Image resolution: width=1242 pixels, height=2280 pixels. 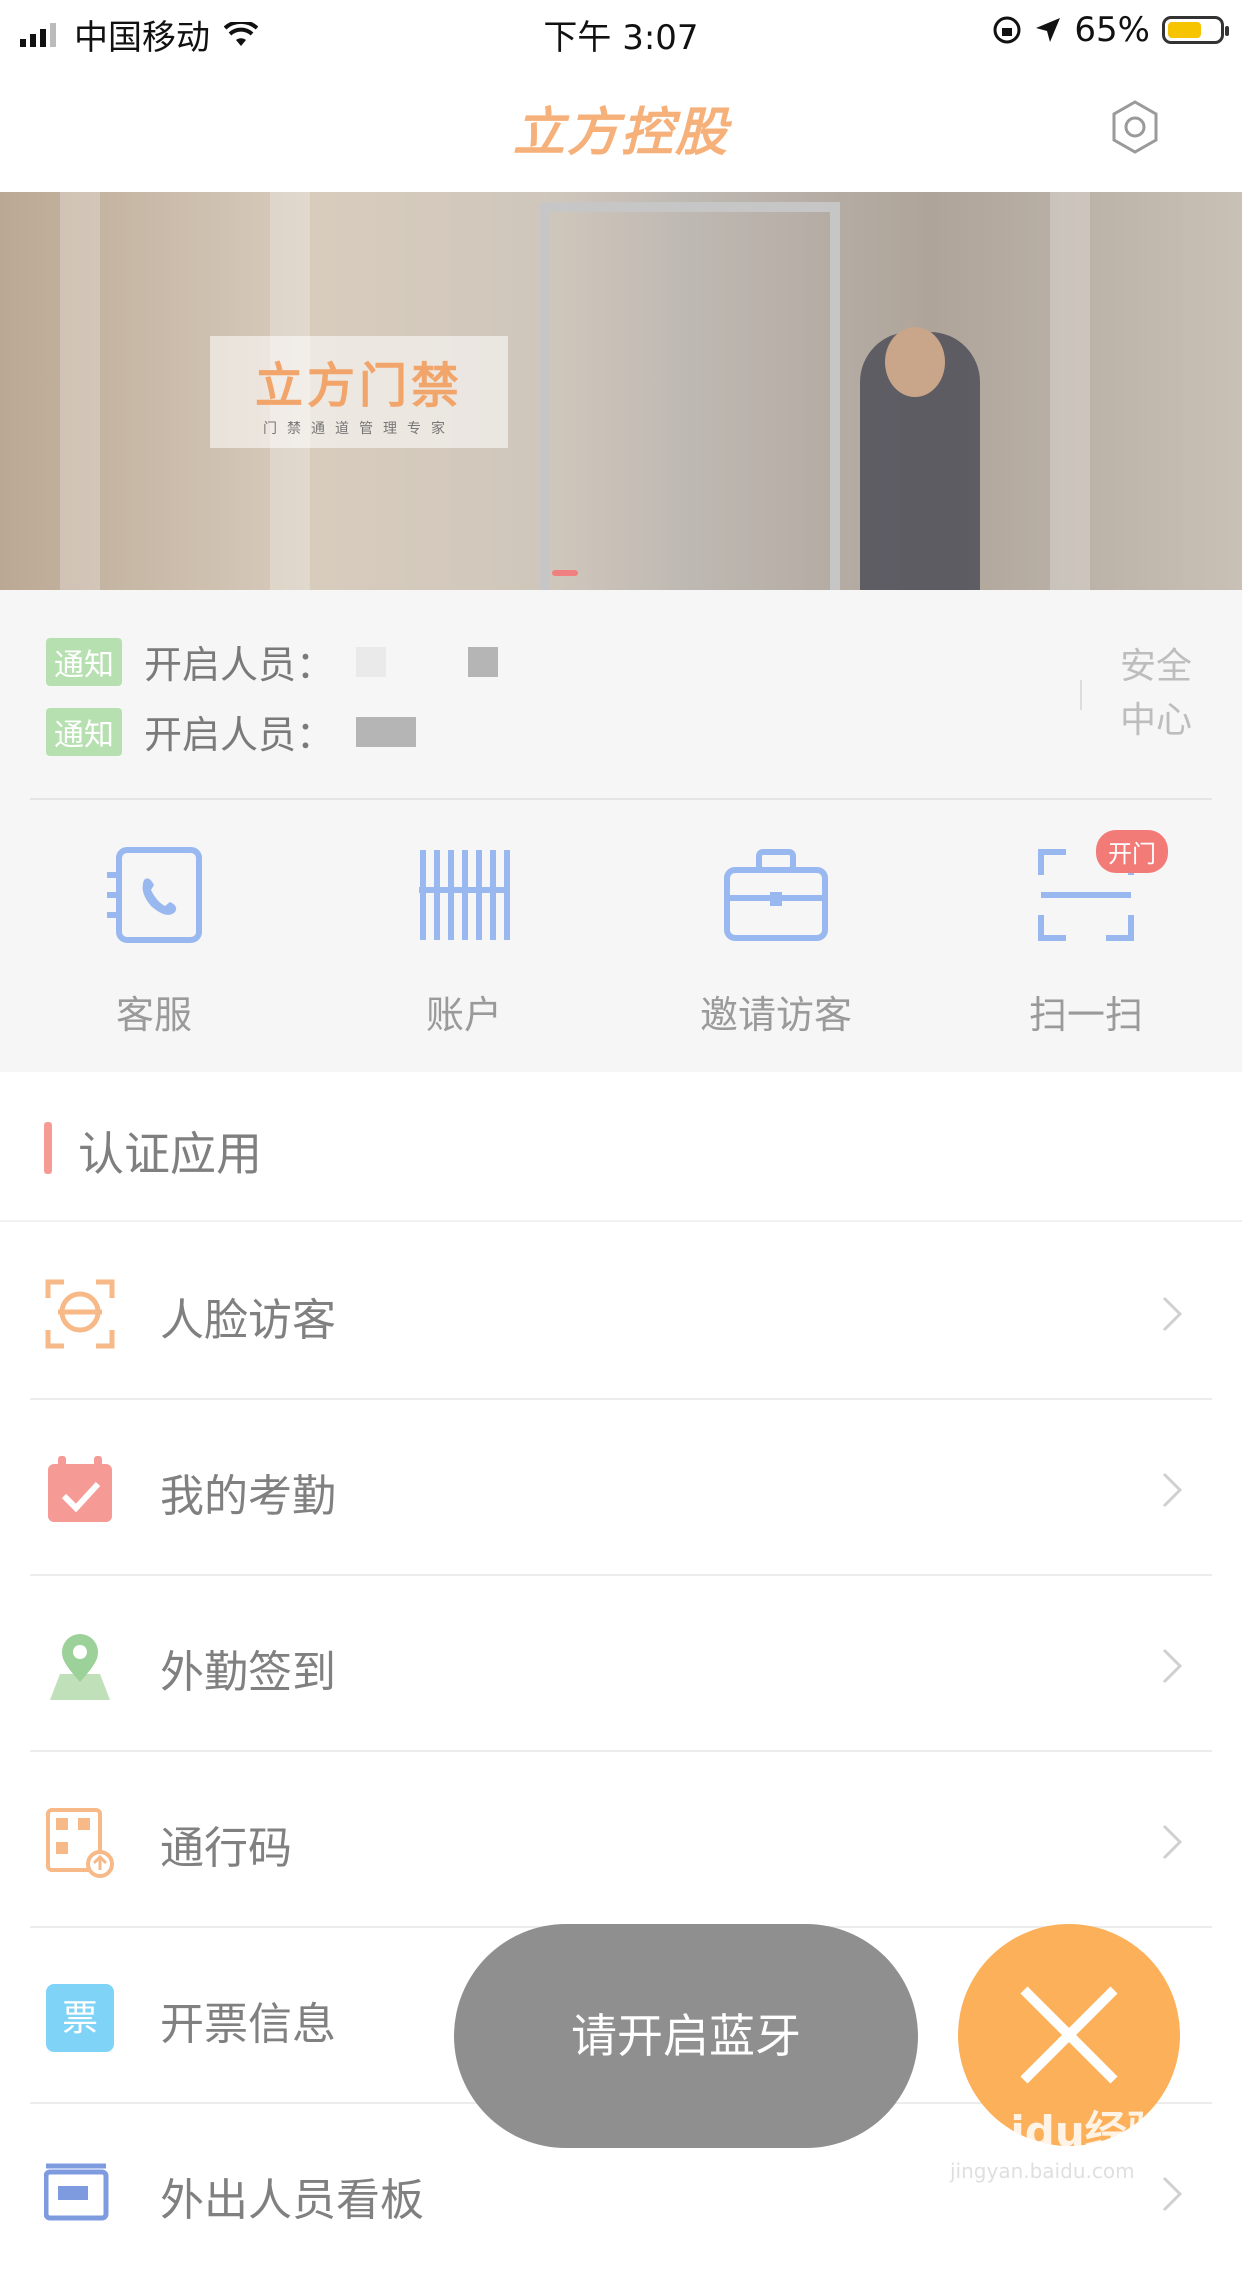 I want to click on security-center-line1: 安全, so click(x=1155, y=666).